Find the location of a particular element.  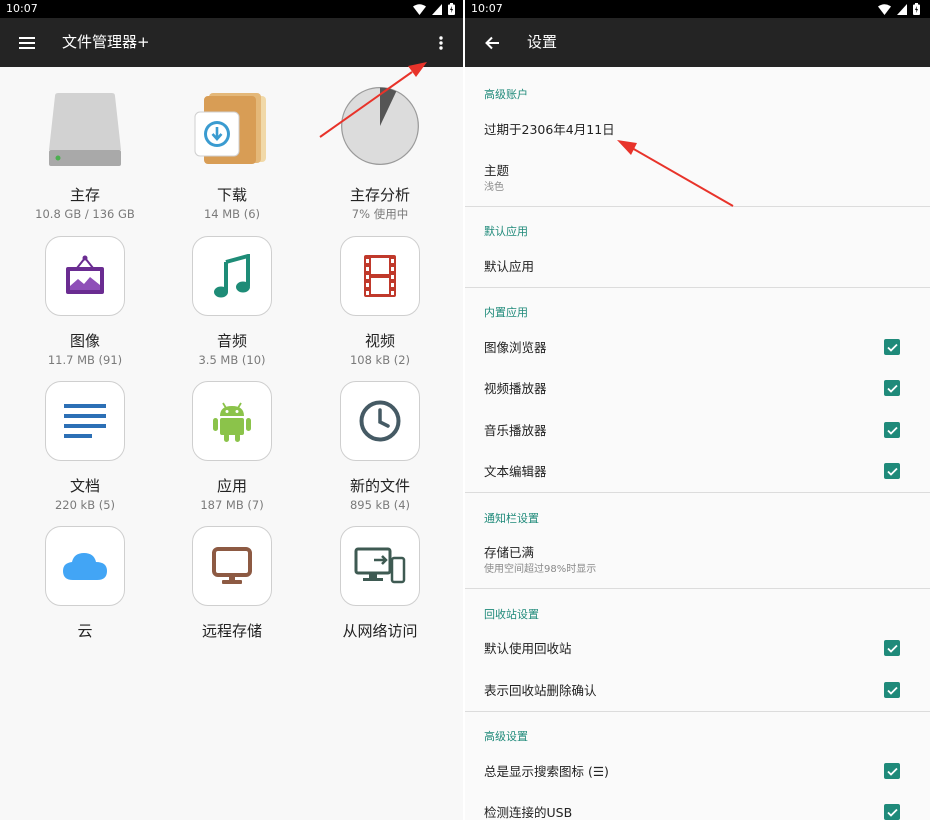

tile-label: 应用 is located at coordinates (231, 486).